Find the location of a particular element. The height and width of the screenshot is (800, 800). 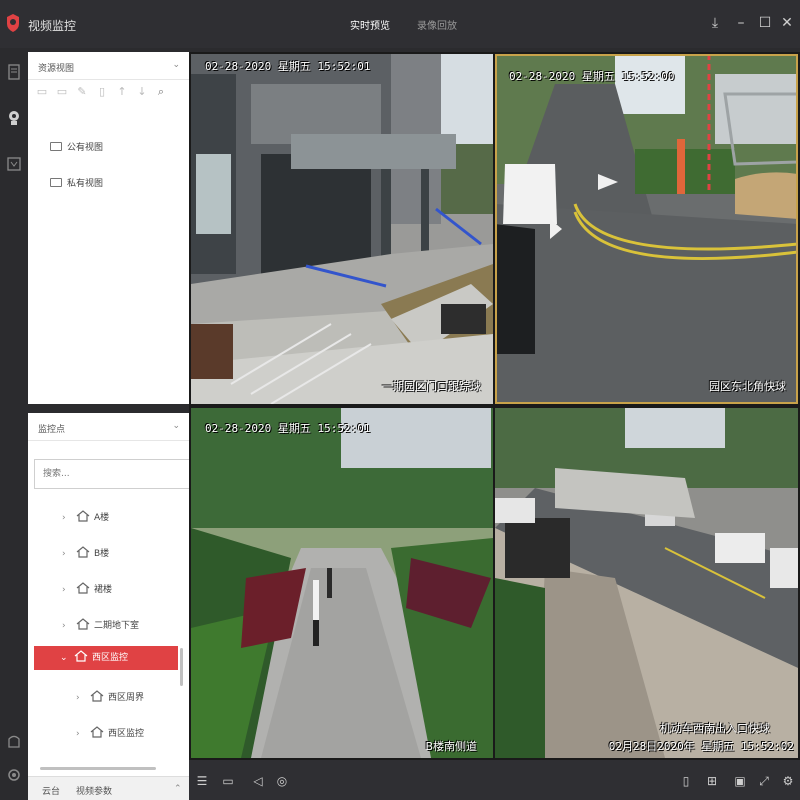

resource-view-title: 资源视图 is located at coordinates (56, 69).